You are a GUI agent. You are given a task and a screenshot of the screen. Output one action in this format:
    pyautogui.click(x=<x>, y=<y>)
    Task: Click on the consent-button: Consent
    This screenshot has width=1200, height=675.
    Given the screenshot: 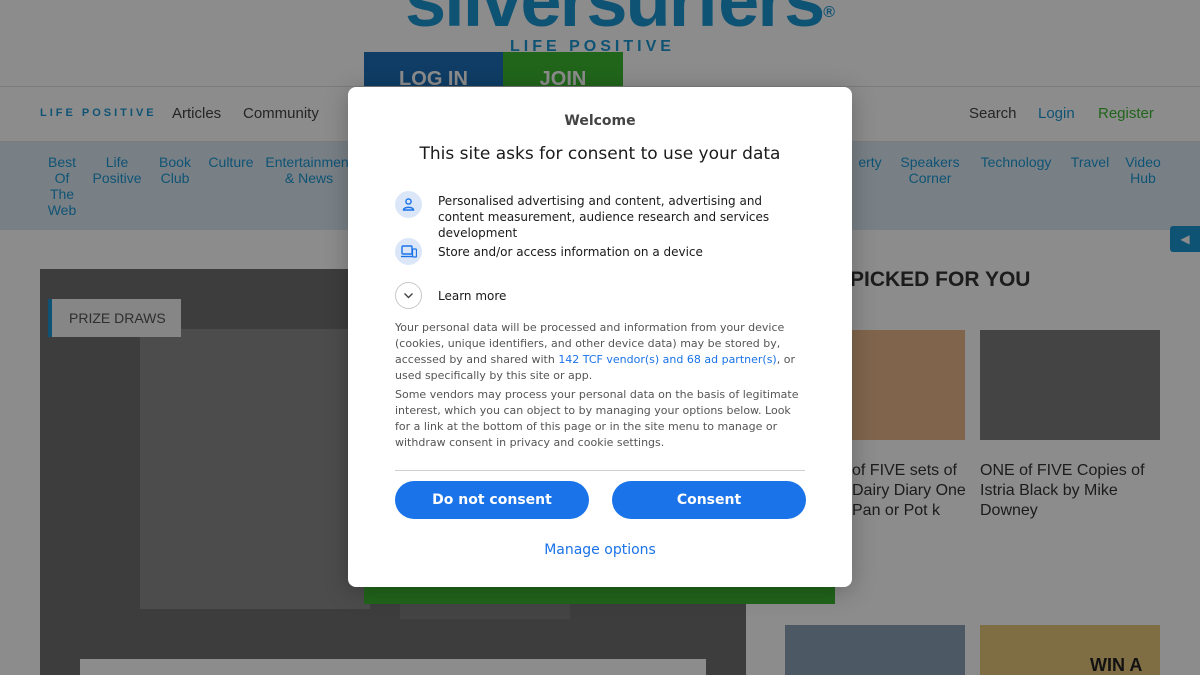 What is the action you would take?
    pyautogui.click(x=709, y=500)
    